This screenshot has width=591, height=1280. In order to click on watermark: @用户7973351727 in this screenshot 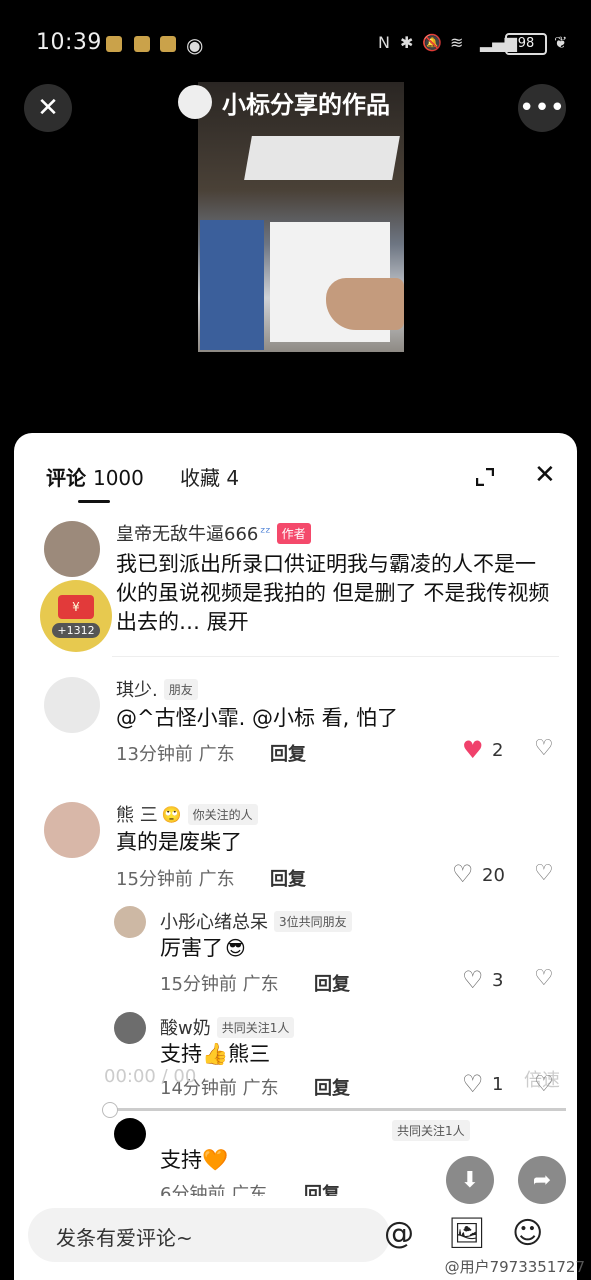, I will do `click(514, 1267)`.